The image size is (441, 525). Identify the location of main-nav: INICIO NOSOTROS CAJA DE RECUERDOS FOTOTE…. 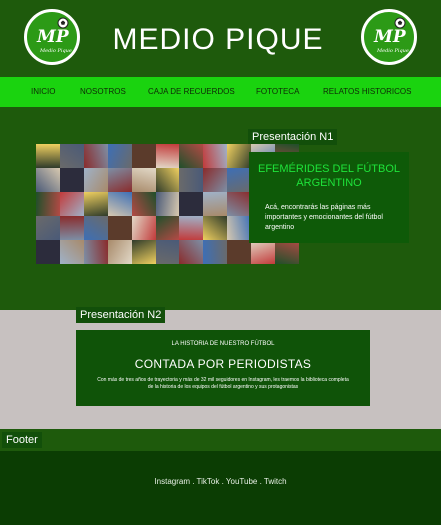
(220, 92).